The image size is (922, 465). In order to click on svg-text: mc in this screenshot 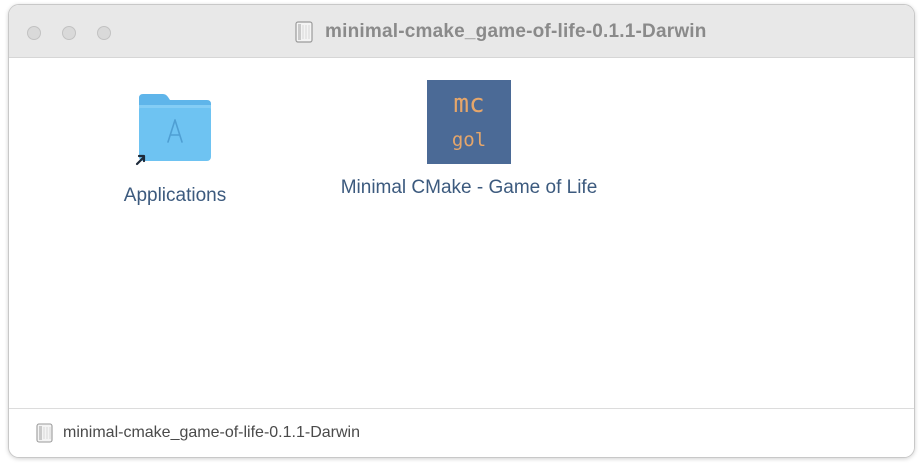, I will do `click(468, 104)`.